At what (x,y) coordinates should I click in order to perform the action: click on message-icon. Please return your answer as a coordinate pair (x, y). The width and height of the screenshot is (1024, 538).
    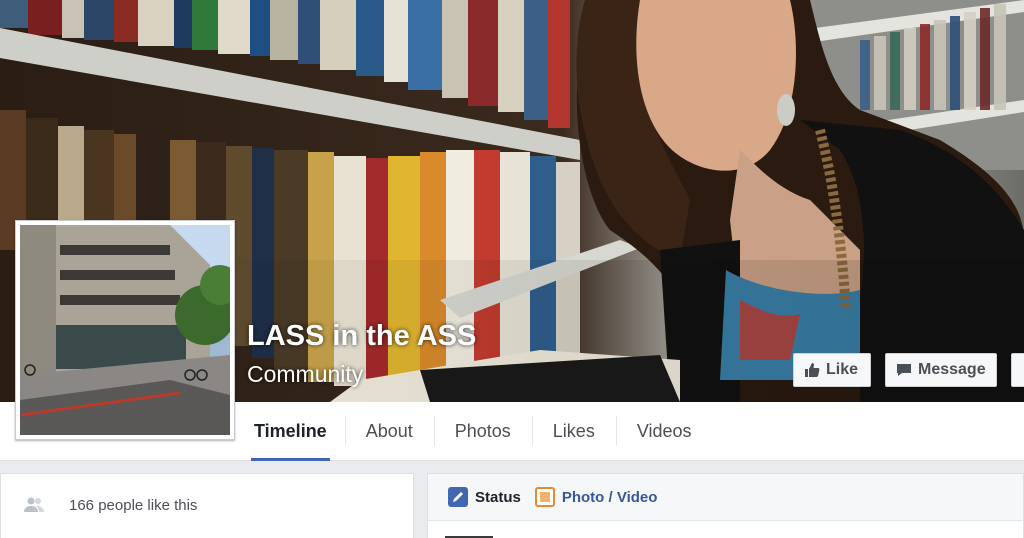
    Looking at the image, I should click on (904, 370).